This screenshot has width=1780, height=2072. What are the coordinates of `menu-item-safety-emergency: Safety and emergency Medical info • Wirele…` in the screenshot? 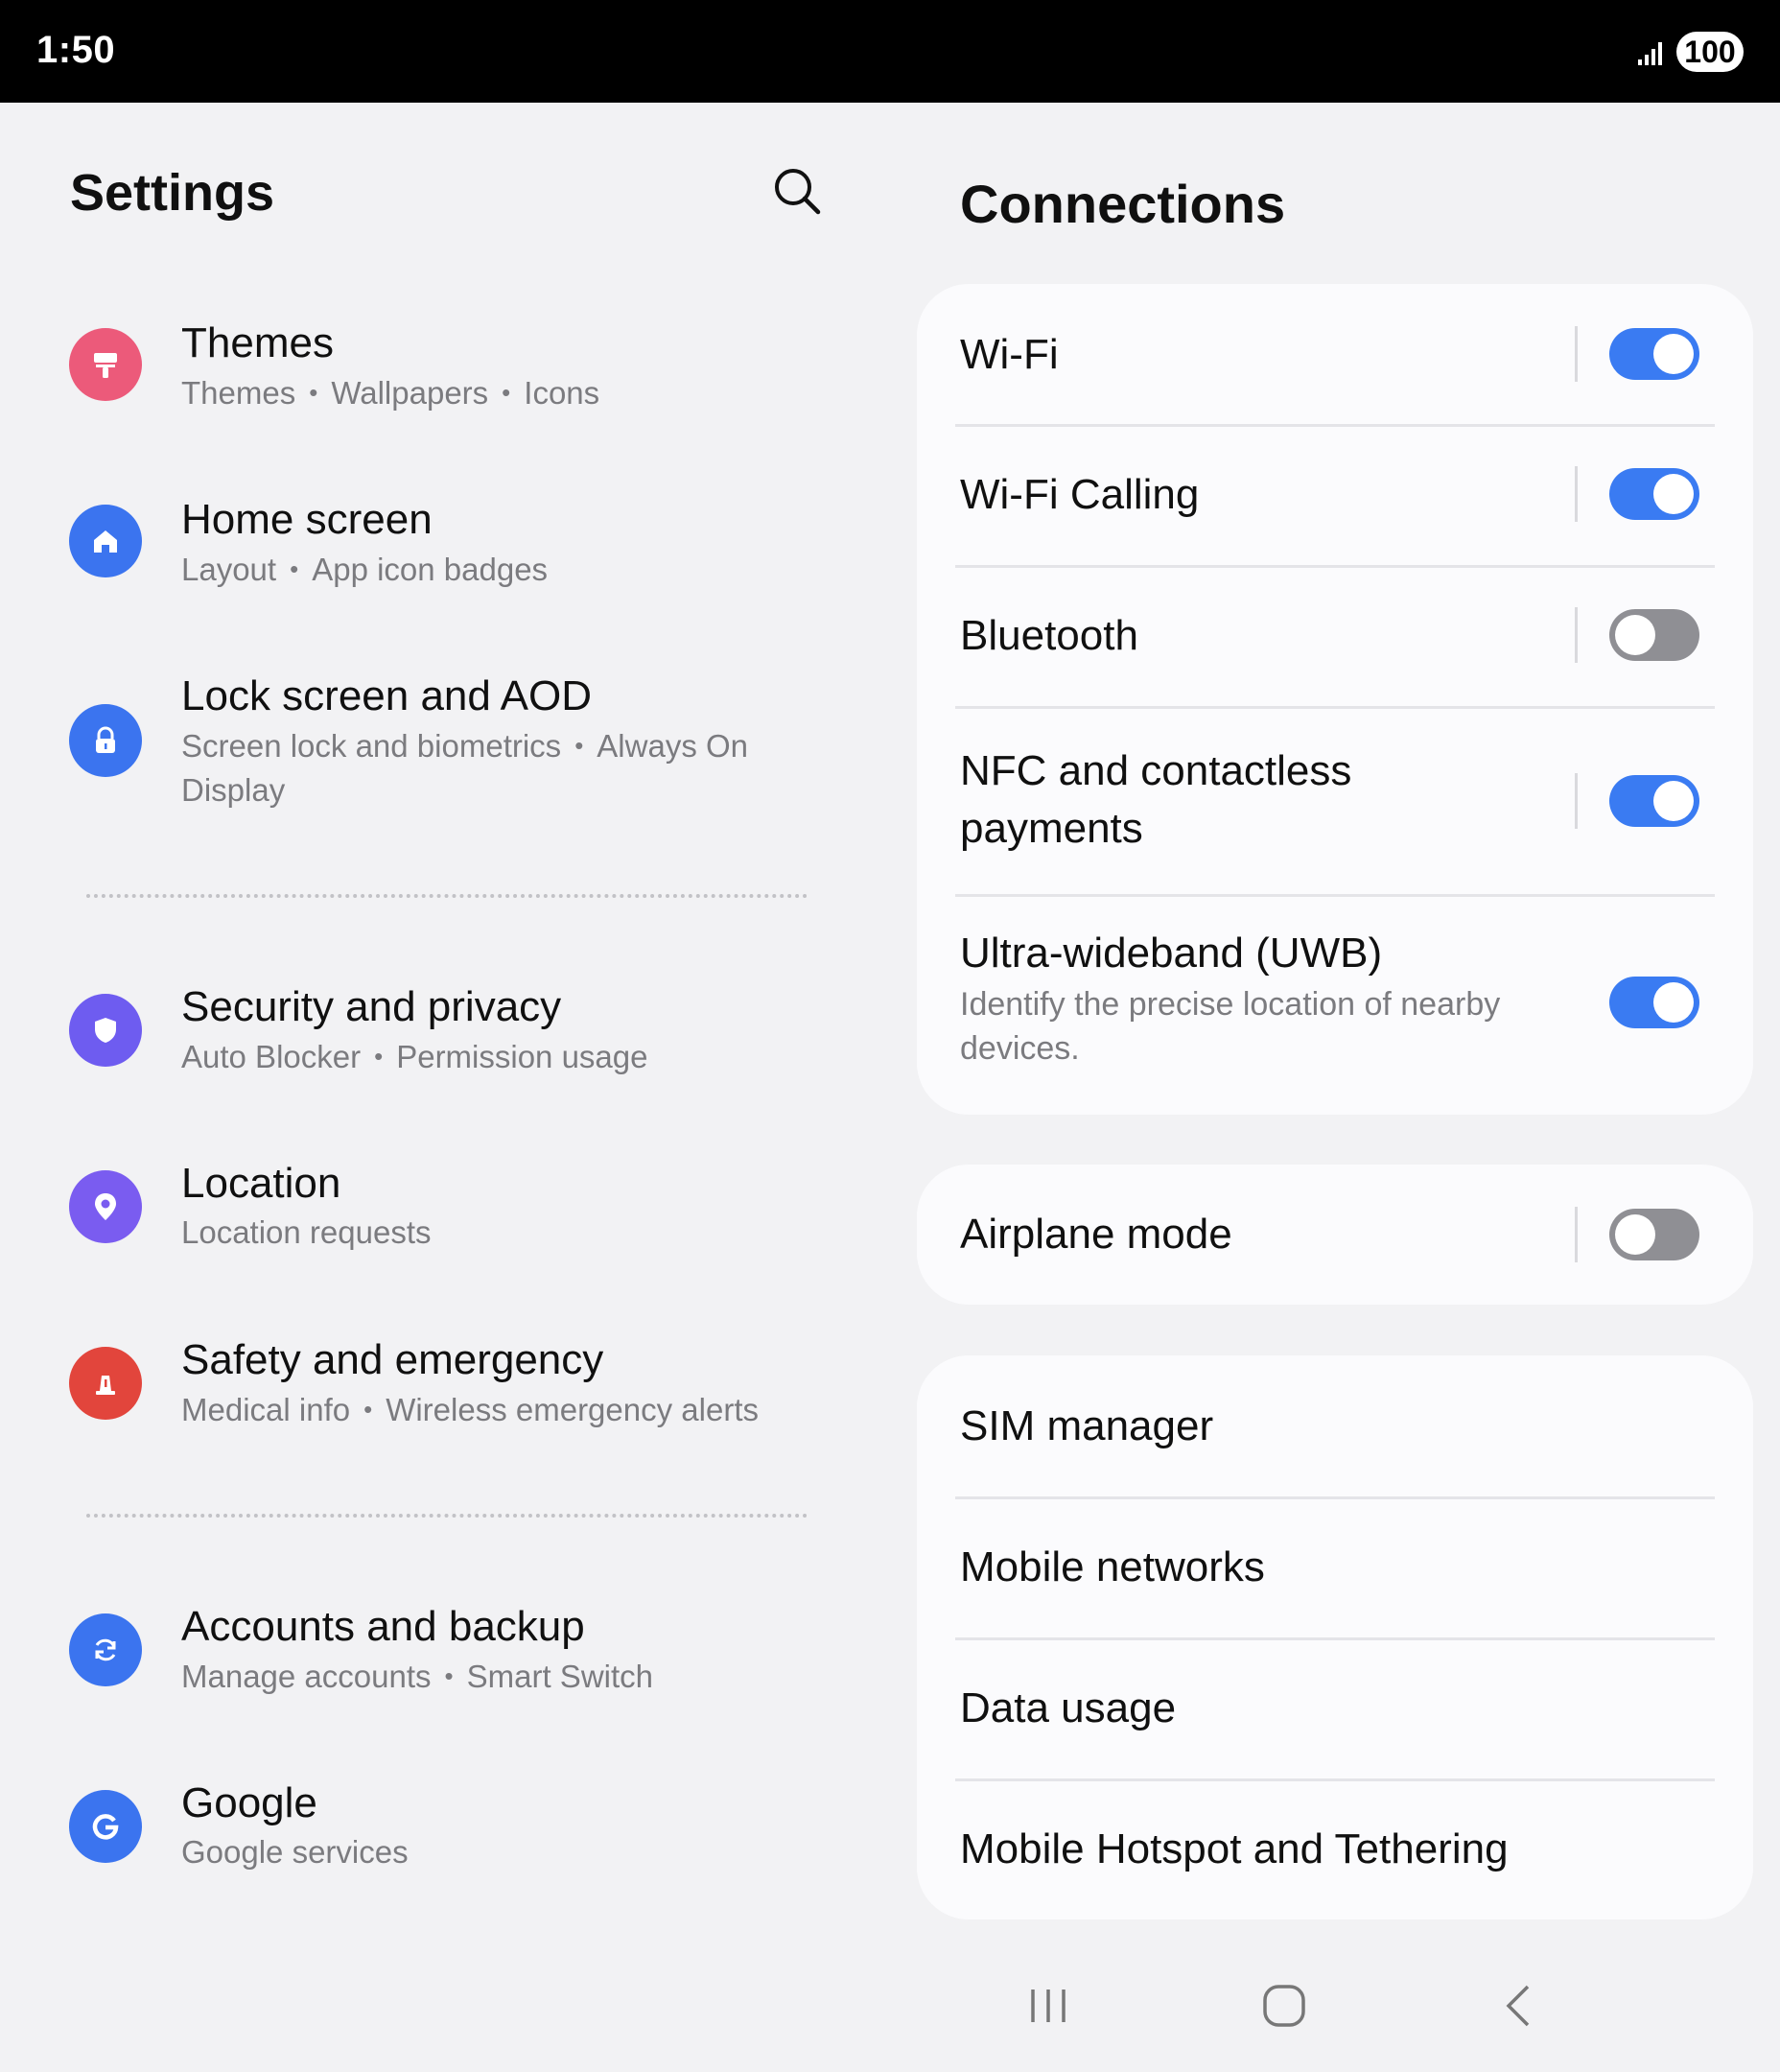 It's located at (443, 1390).